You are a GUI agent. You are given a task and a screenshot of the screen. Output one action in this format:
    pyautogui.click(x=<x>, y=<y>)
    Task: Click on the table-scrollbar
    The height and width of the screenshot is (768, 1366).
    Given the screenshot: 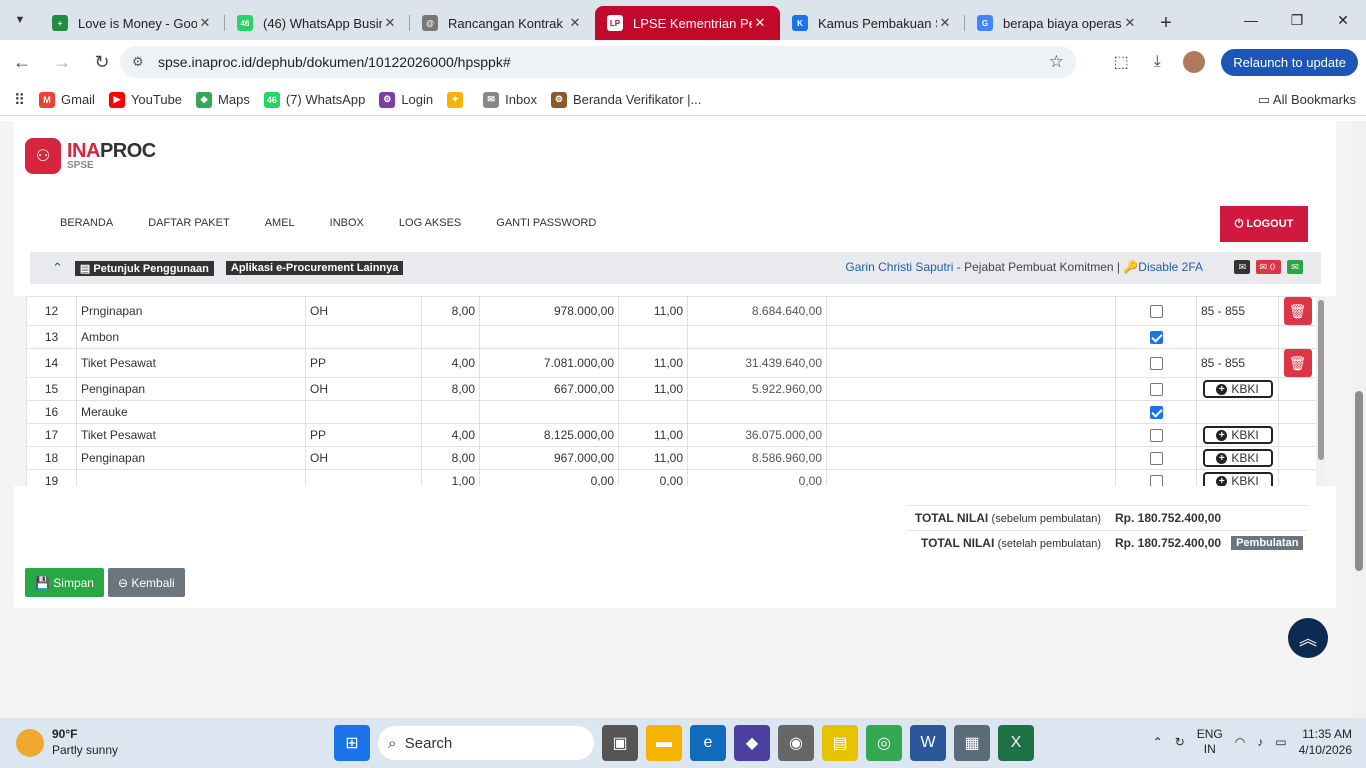 What is the action you would take?
    pyautogui.click(x=1321, y=391)
    